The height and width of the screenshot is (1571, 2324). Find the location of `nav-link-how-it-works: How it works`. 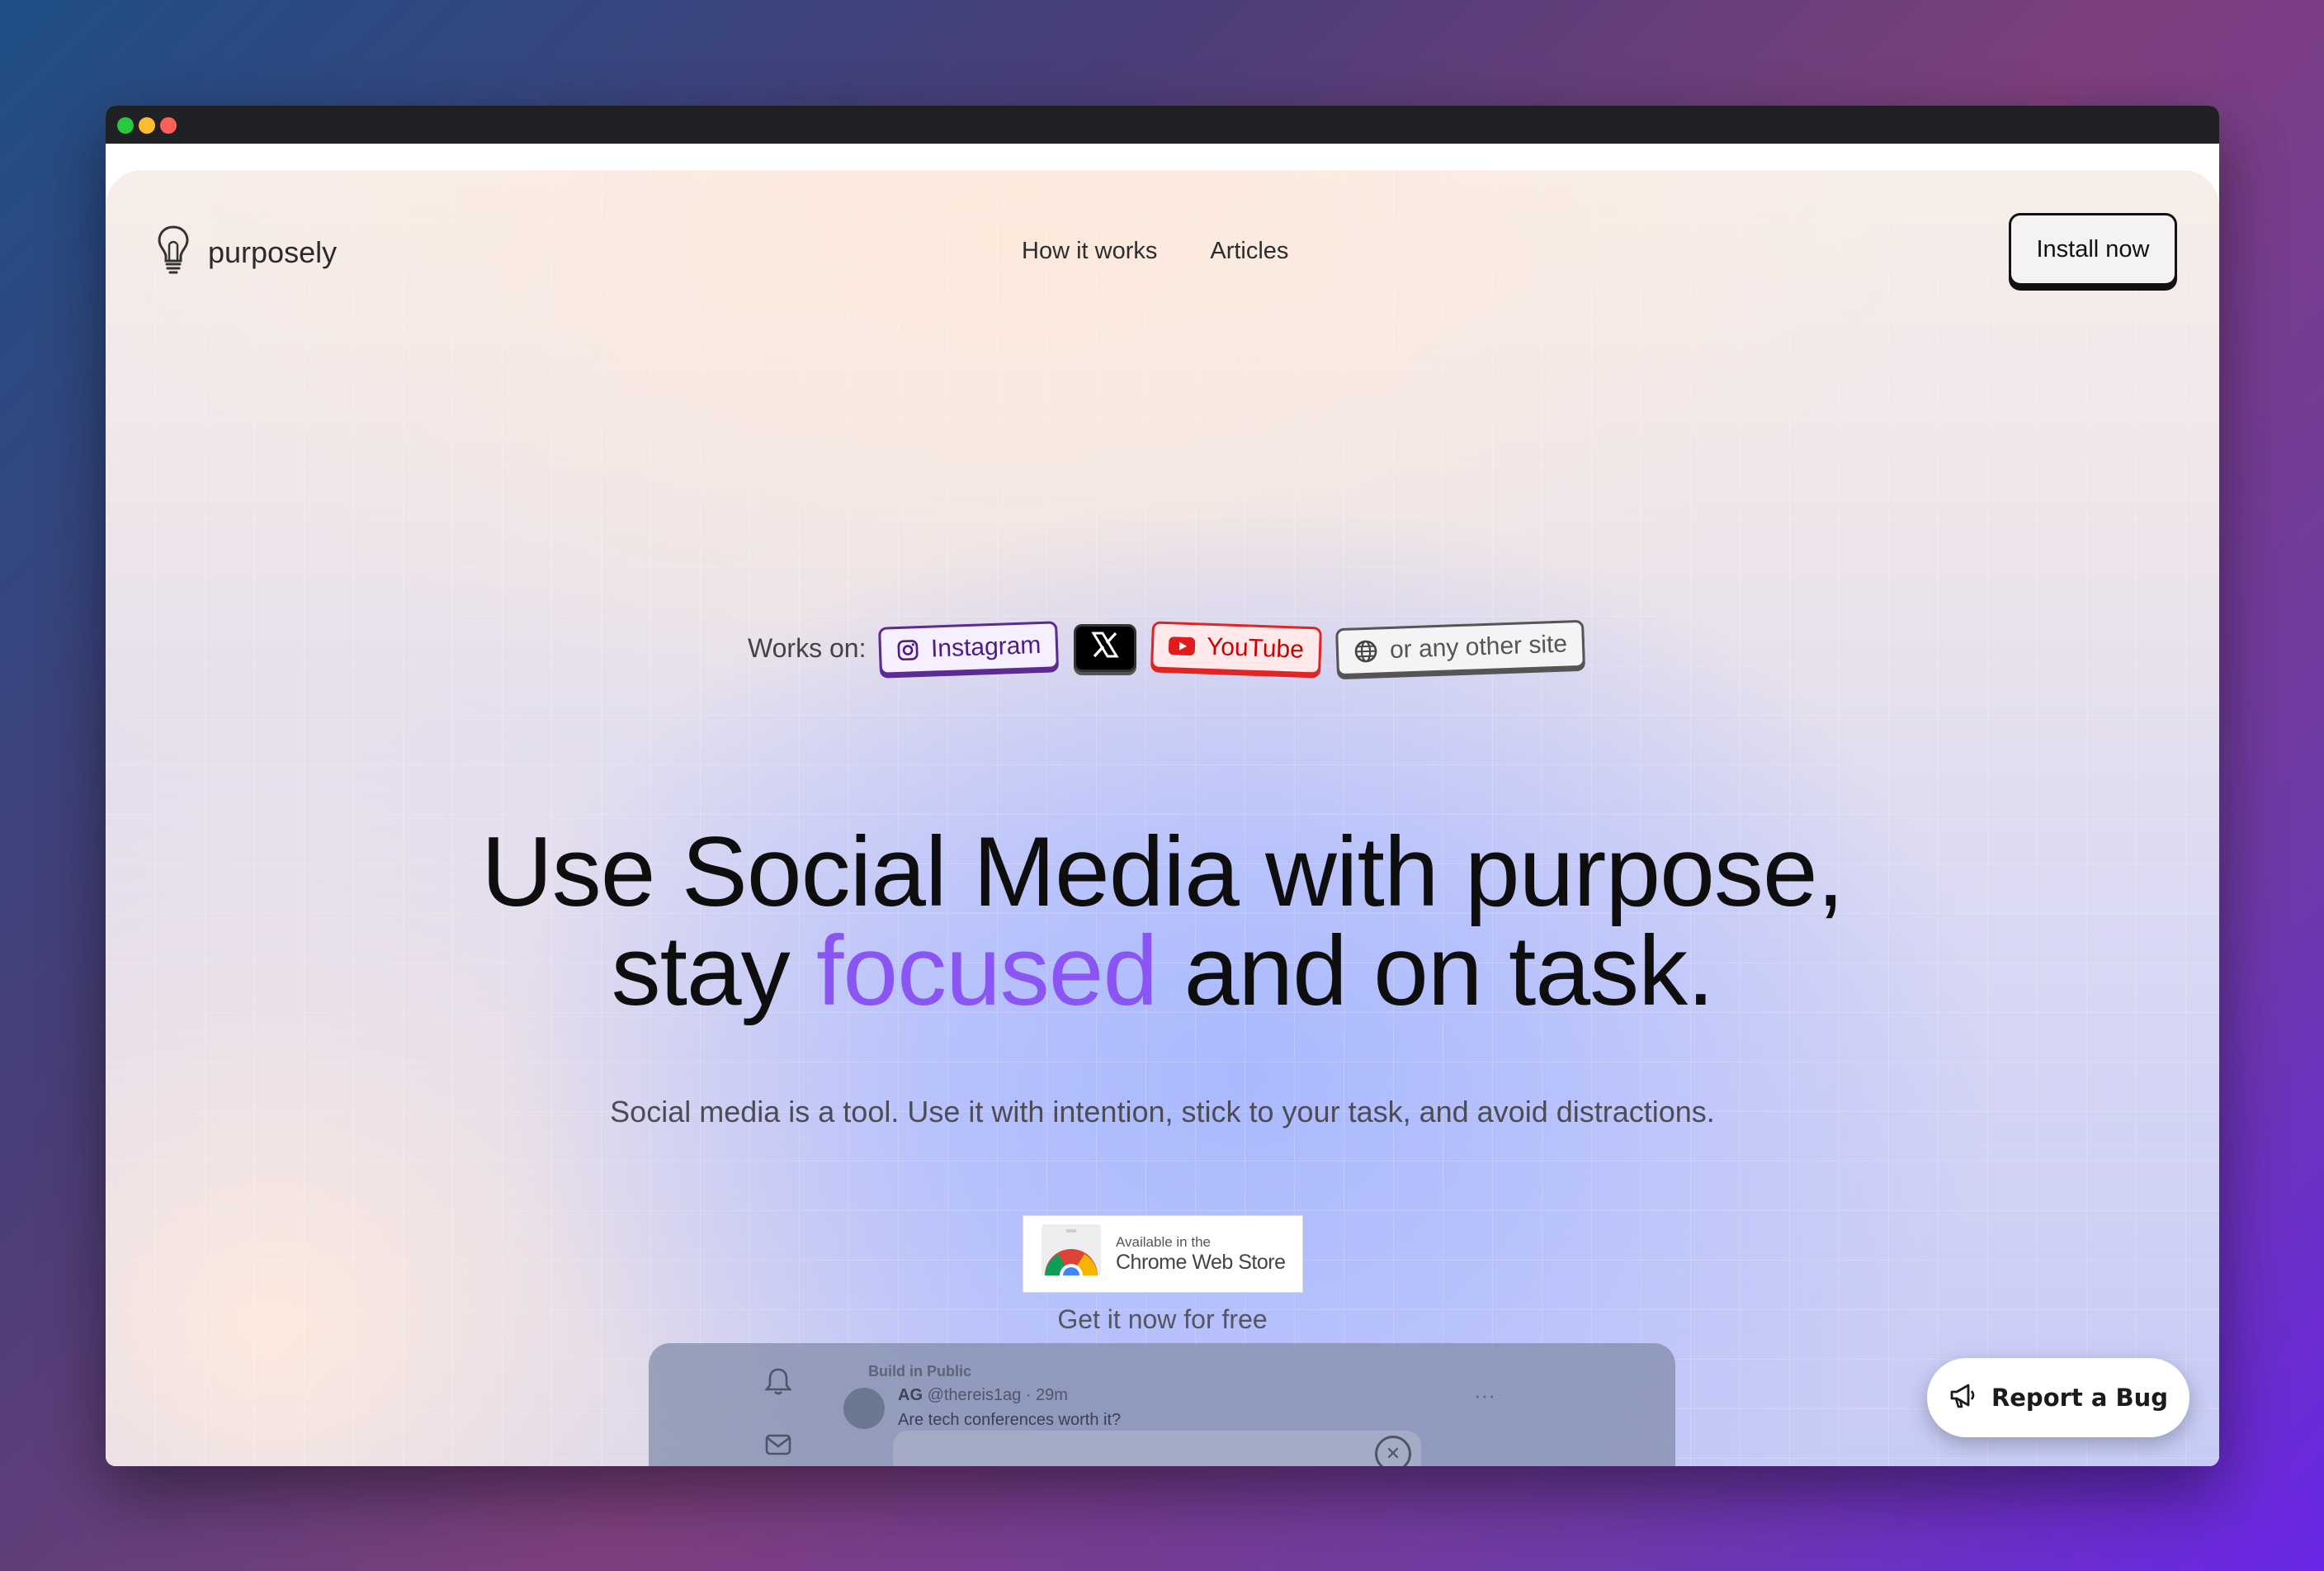

nav-link-how-it-works: How it works is located at coordinates (1089, 251).